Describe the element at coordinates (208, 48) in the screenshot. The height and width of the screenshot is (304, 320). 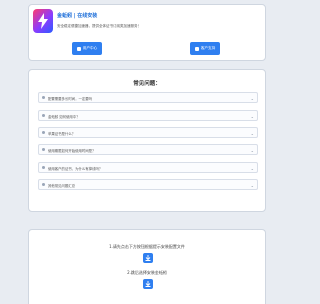
I see `support-label: 客户支持` at that location.